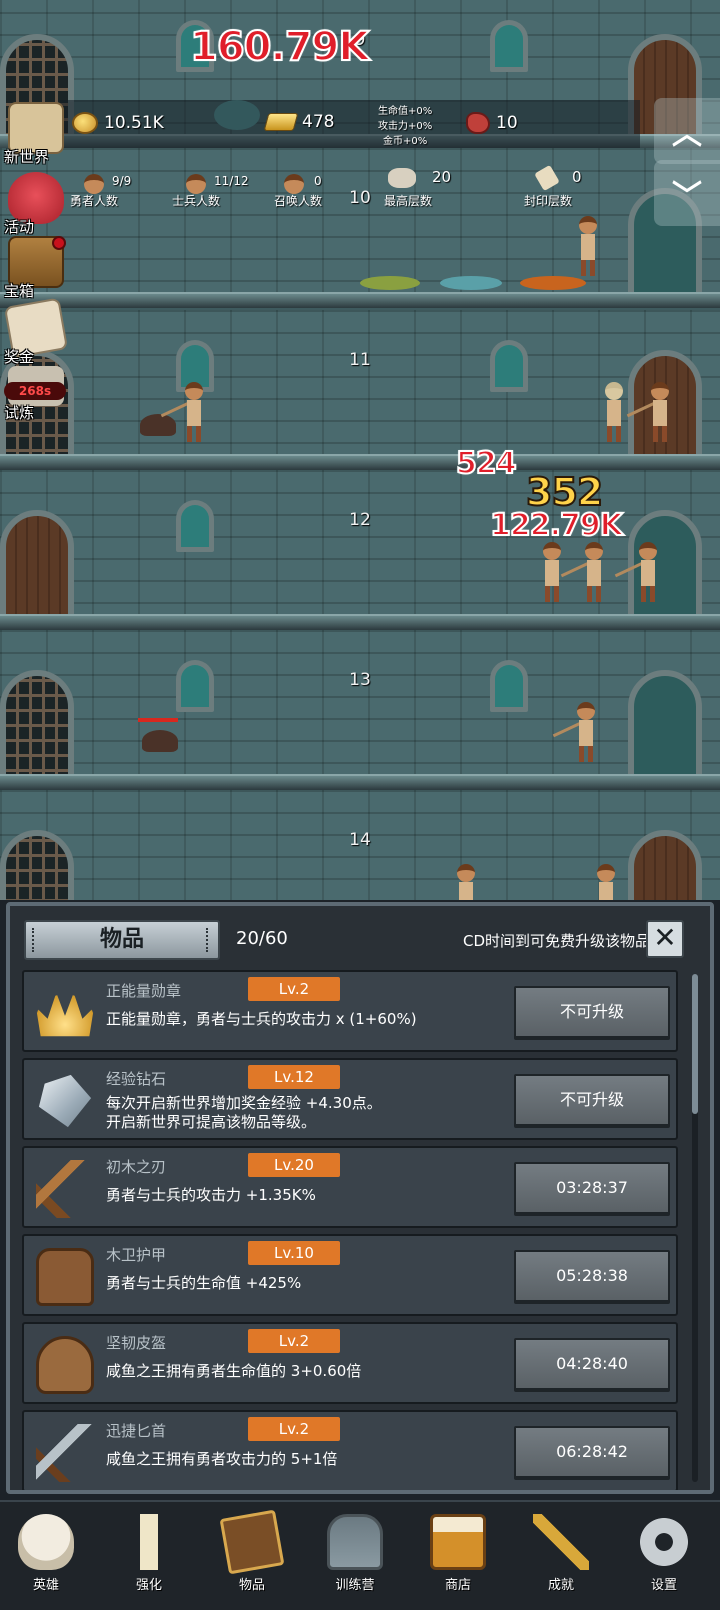 This screenshot has width=720, height=1610. Describe the element at coordinates (122, 940) in the screenshot. I see `tab-items: 物品` at that location.